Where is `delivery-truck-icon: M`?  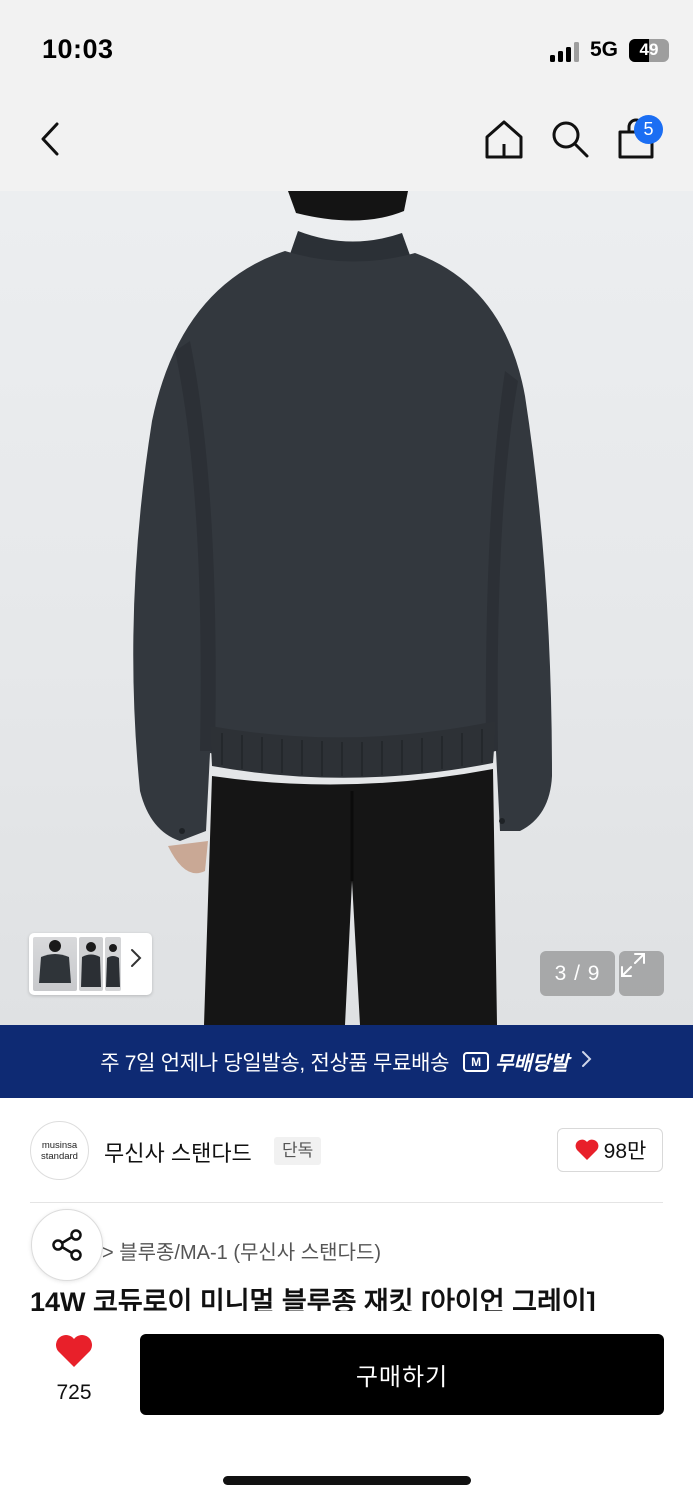 delivery-truck-icon: M is located at coordinates (476, 1061).